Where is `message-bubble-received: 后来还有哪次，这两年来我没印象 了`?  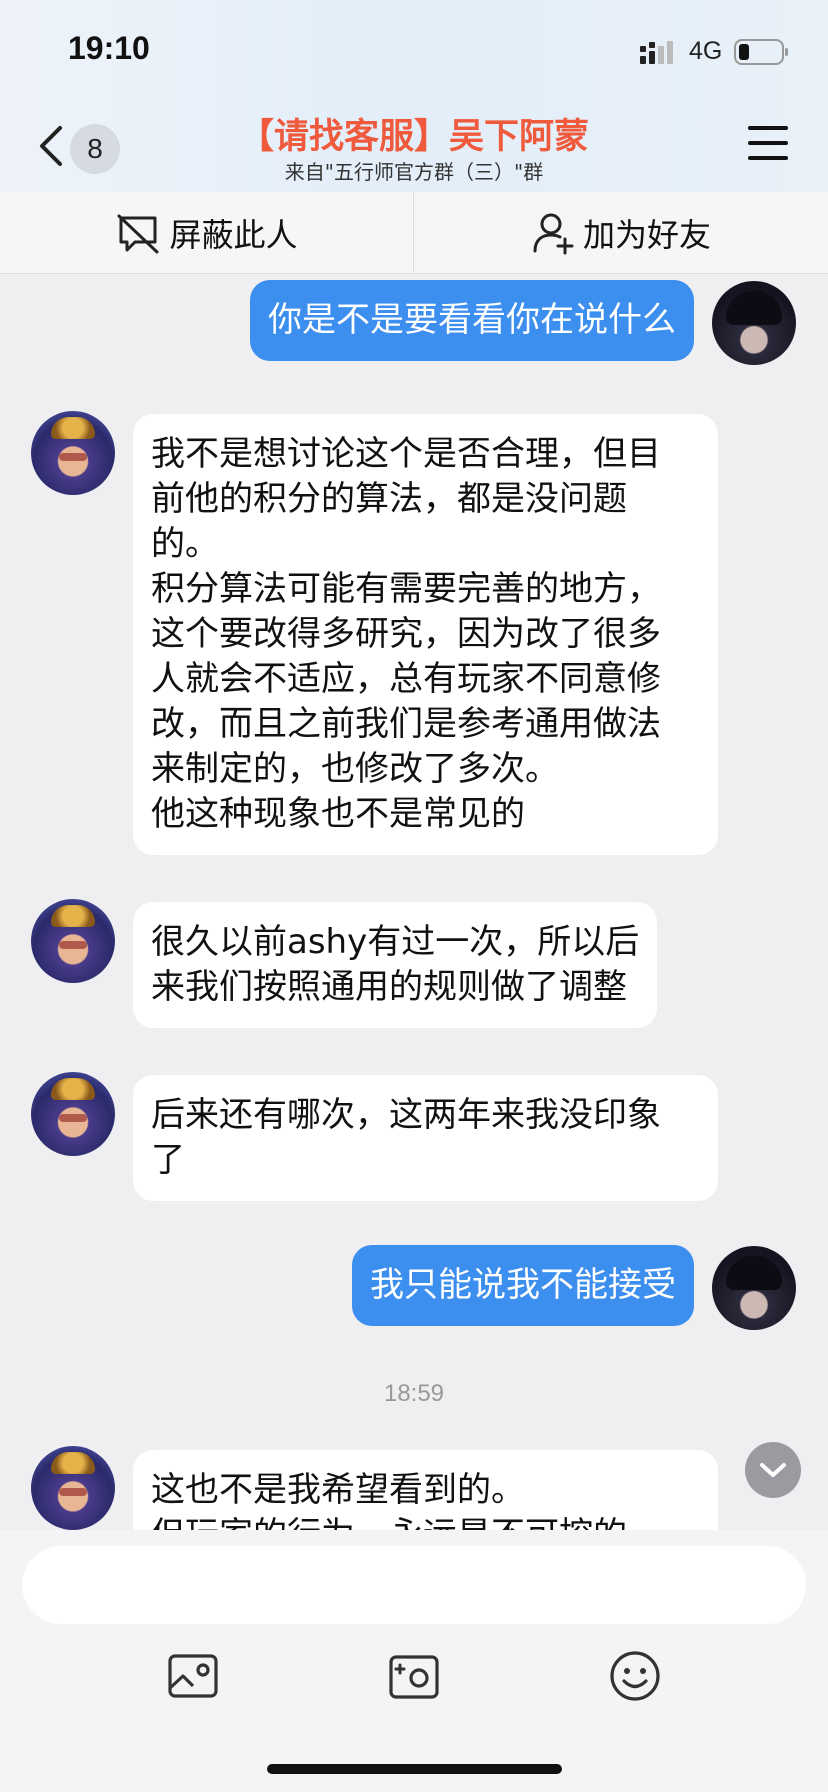 message-bubble-received: 后来还有哪次，这两年来我没印象 了 is located at coordinates (425, 1138).